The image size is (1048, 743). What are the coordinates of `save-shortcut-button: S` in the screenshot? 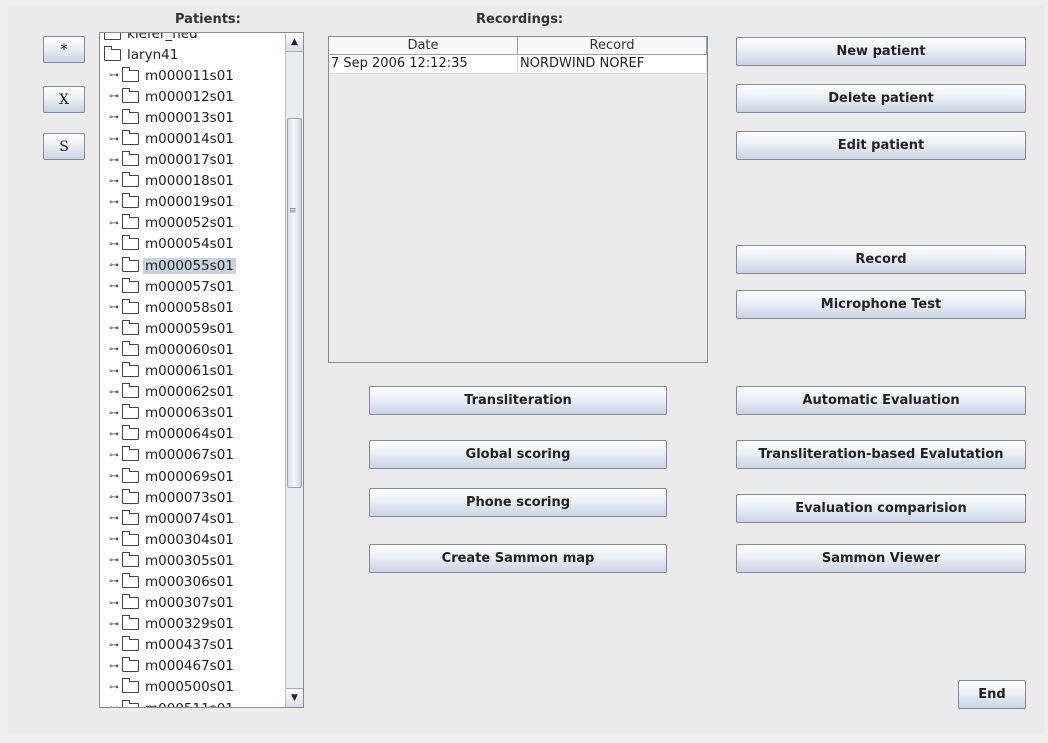 It's located at (64, 146).